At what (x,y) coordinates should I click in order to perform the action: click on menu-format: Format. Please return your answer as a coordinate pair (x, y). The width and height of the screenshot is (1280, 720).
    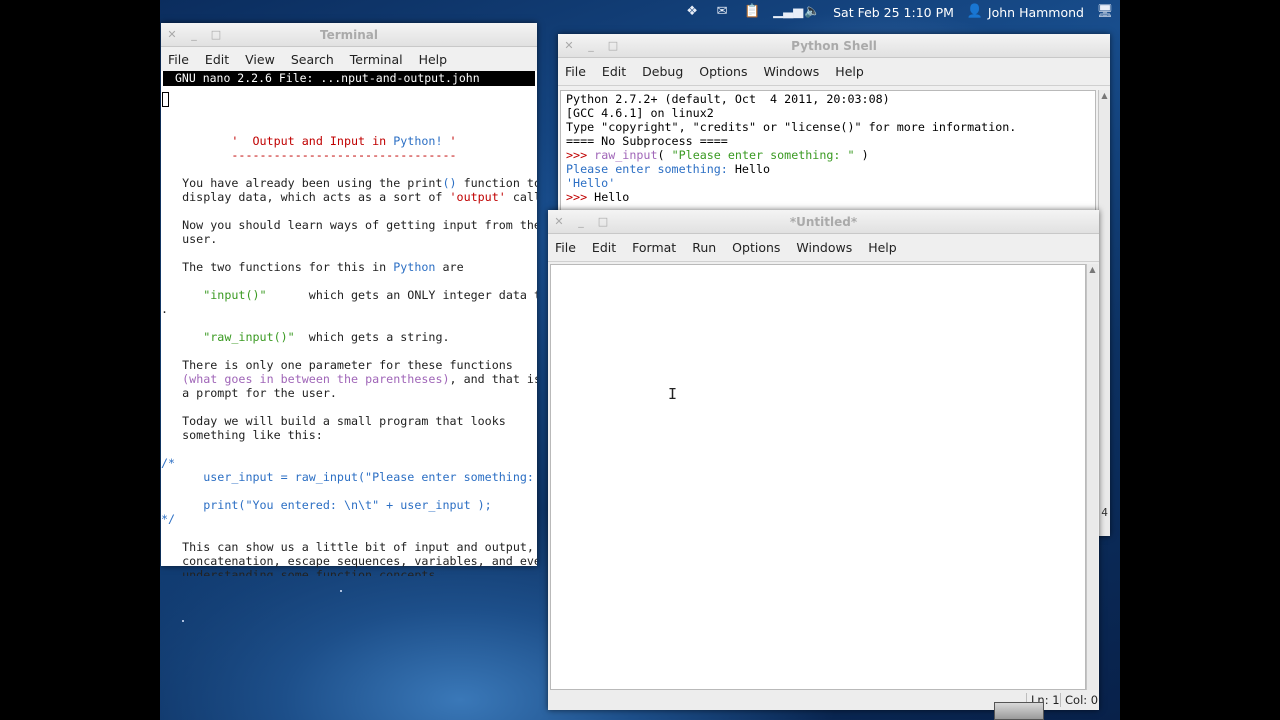
    Looking at the image, I should click on (654, 247).